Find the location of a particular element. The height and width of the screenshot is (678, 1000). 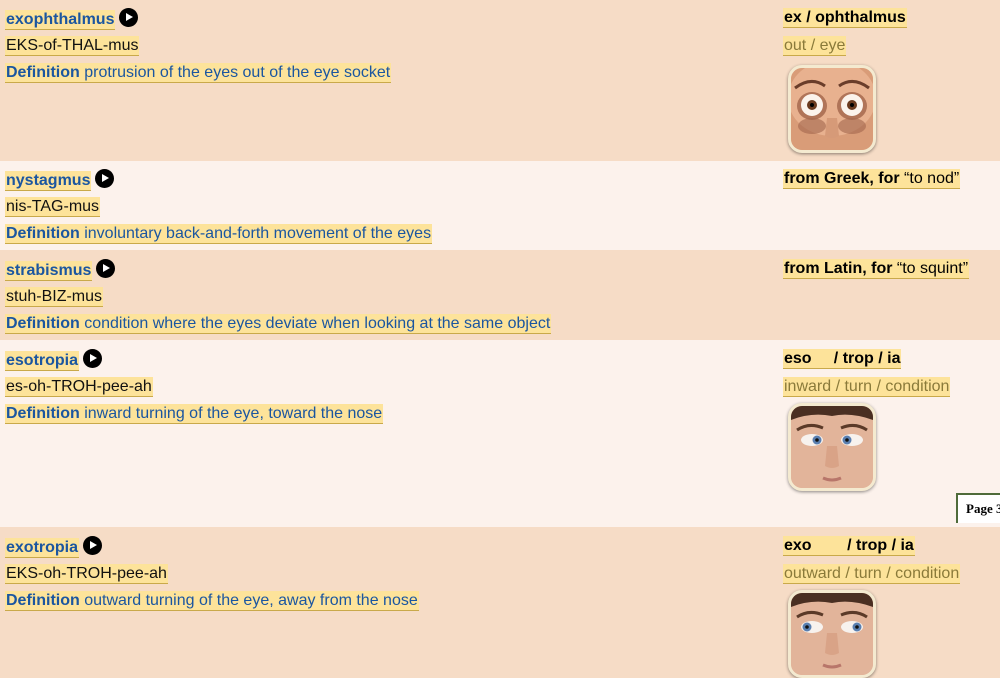

term-exotropia: exotropia is located at coordinates (42, 548).